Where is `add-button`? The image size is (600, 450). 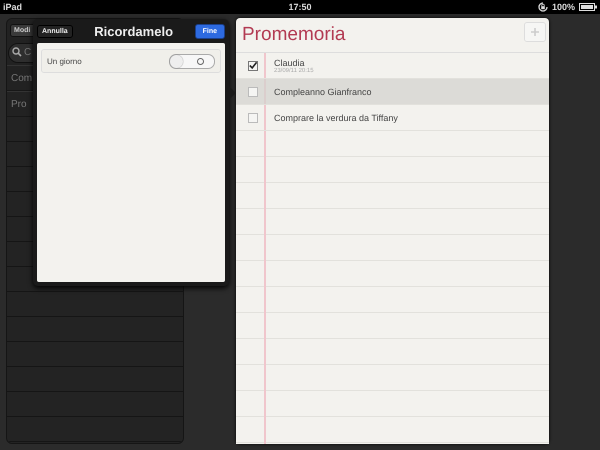 add-button is located at coordinates (535, 32).